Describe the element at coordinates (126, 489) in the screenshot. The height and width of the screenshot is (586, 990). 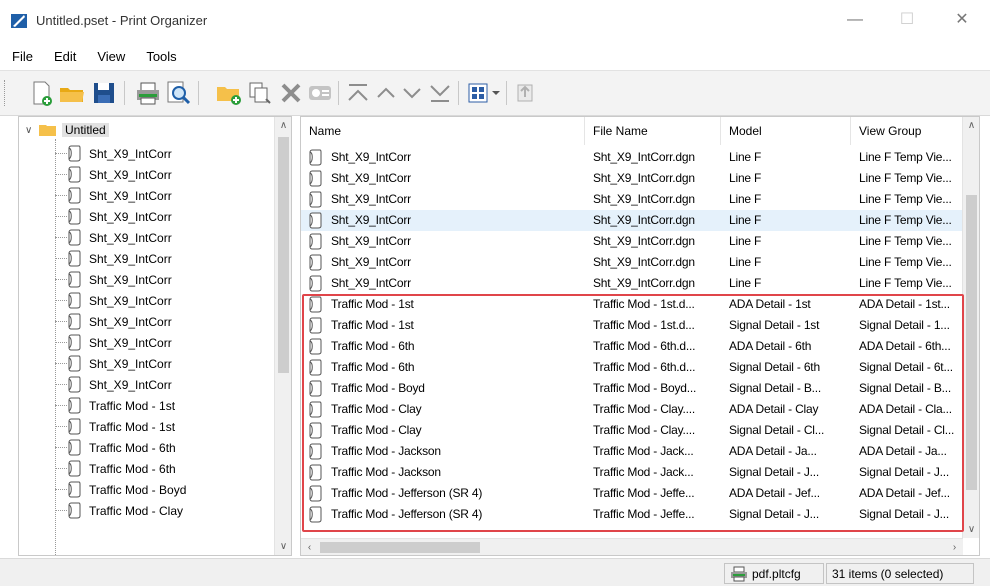
I see `tree-item: Traffic Mod - Boyd` at that location.